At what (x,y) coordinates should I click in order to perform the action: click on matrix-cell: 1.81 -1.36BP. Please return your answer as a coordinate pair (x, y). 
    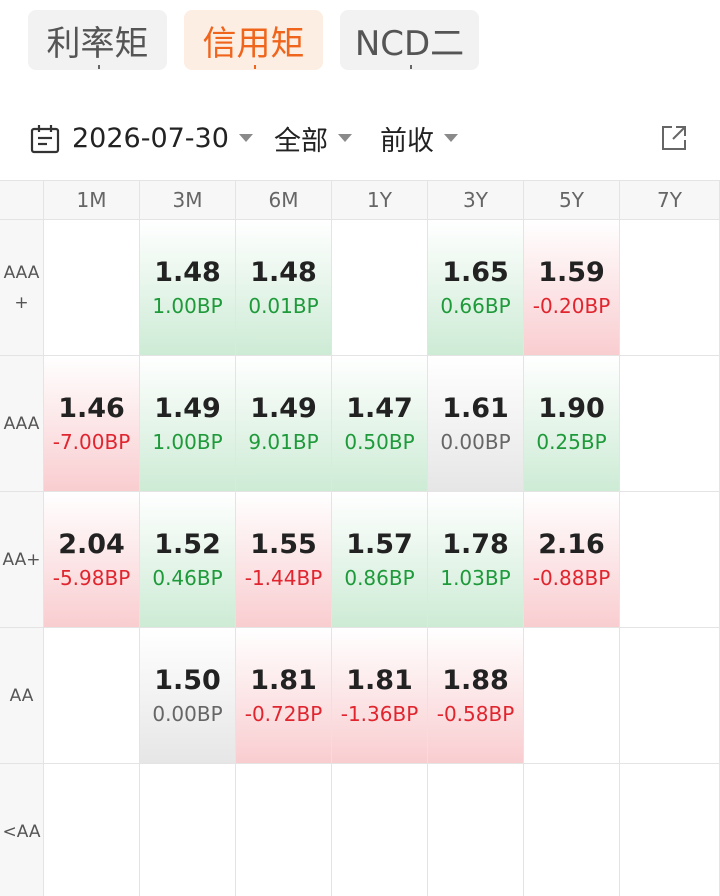
    Looking at the image, I should click on (380, 696).